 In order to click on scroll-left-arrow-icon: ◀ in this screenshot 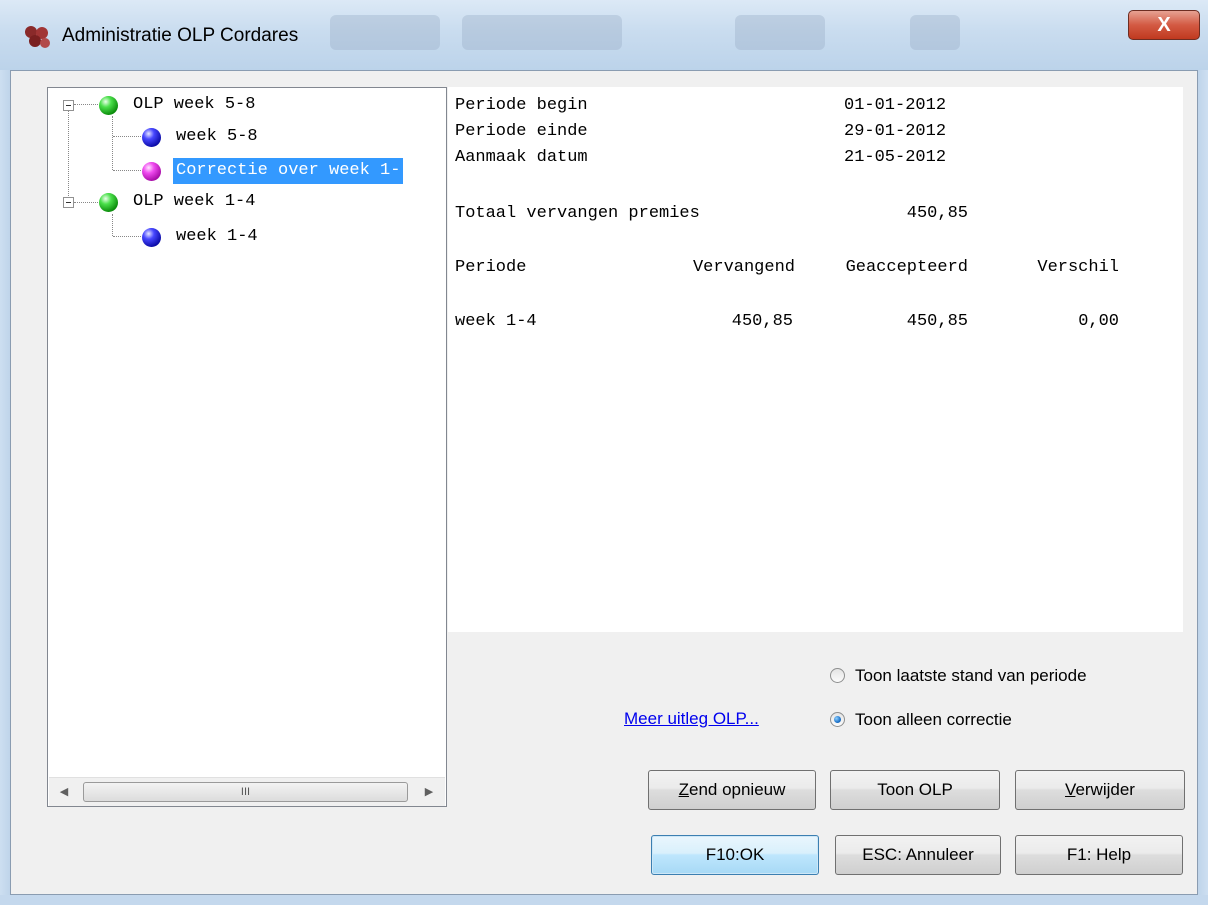, I will do `click(64, 792)`.